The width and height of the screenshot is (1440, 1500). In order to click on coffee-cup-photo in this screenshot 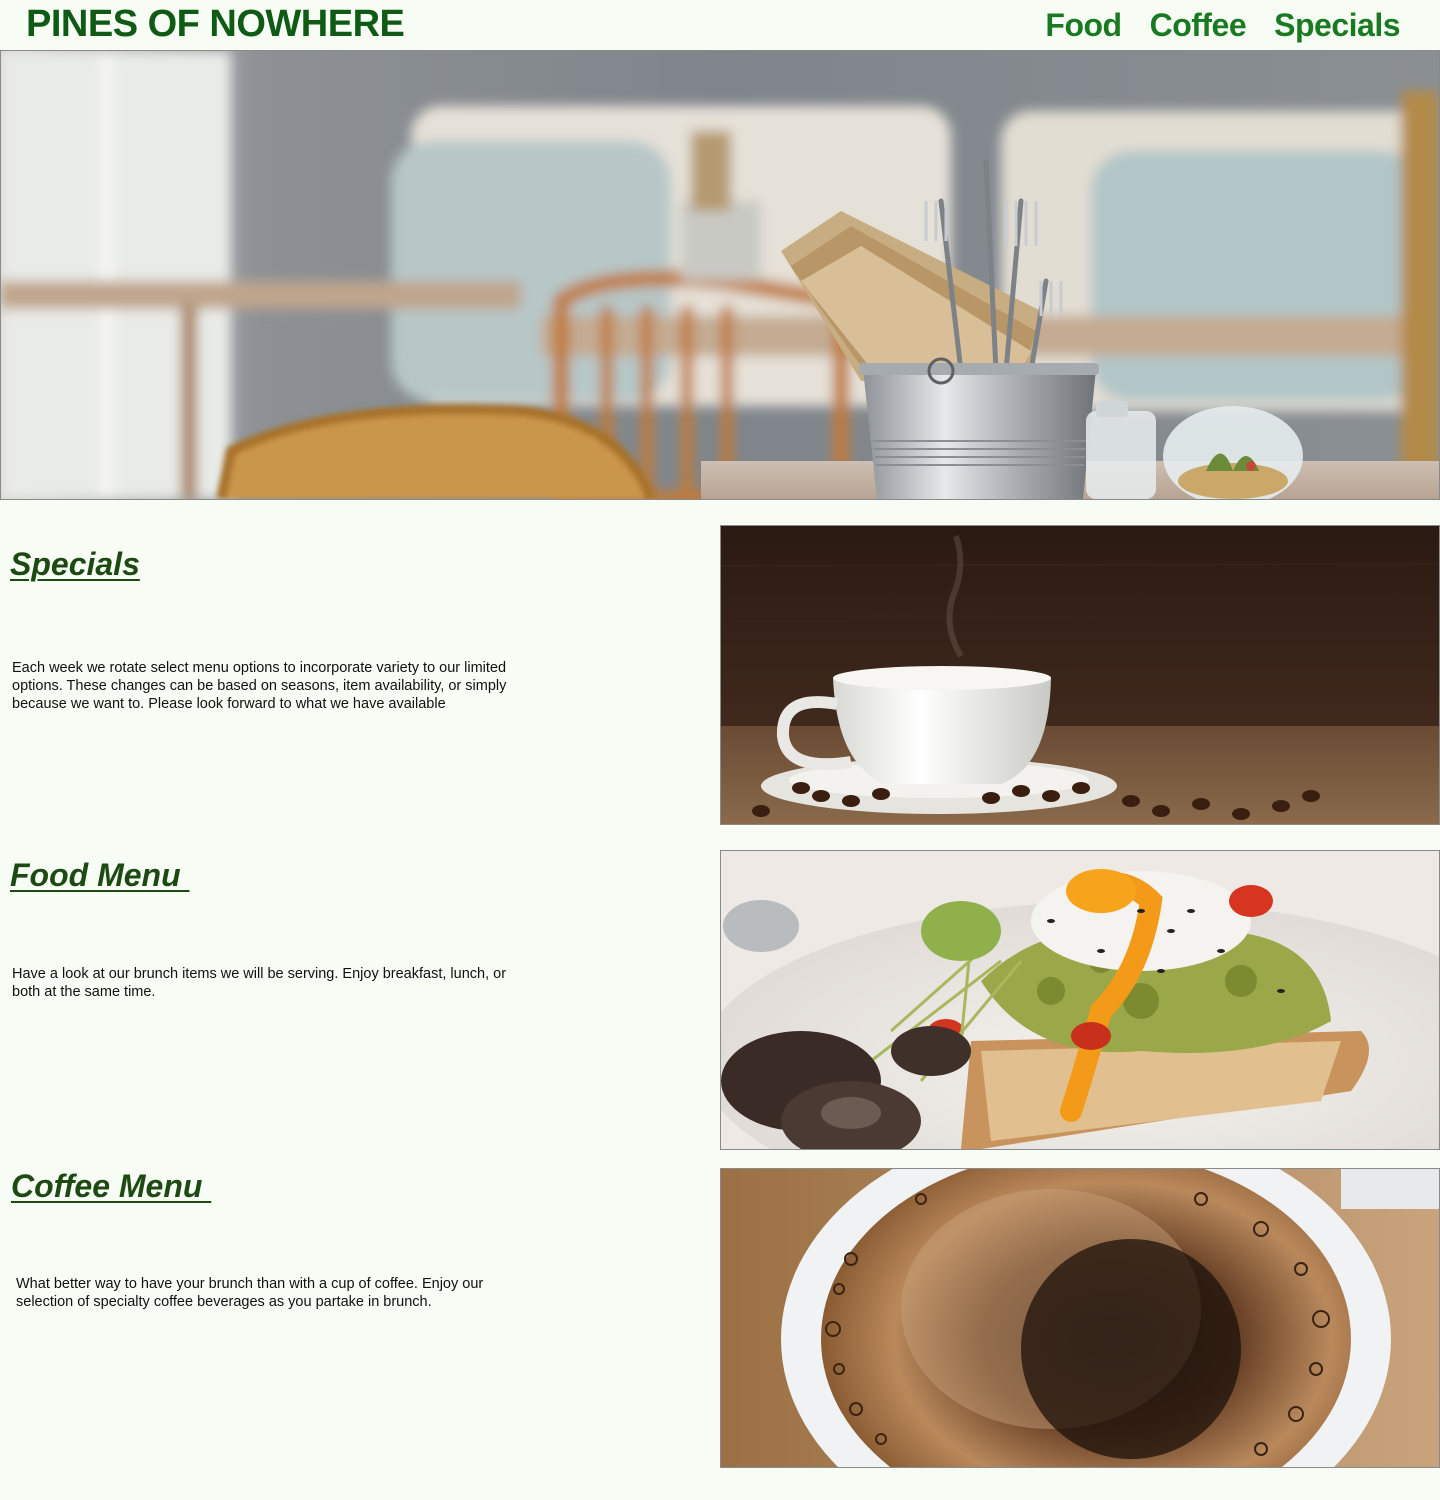, I will do `click(1080, 675)`.